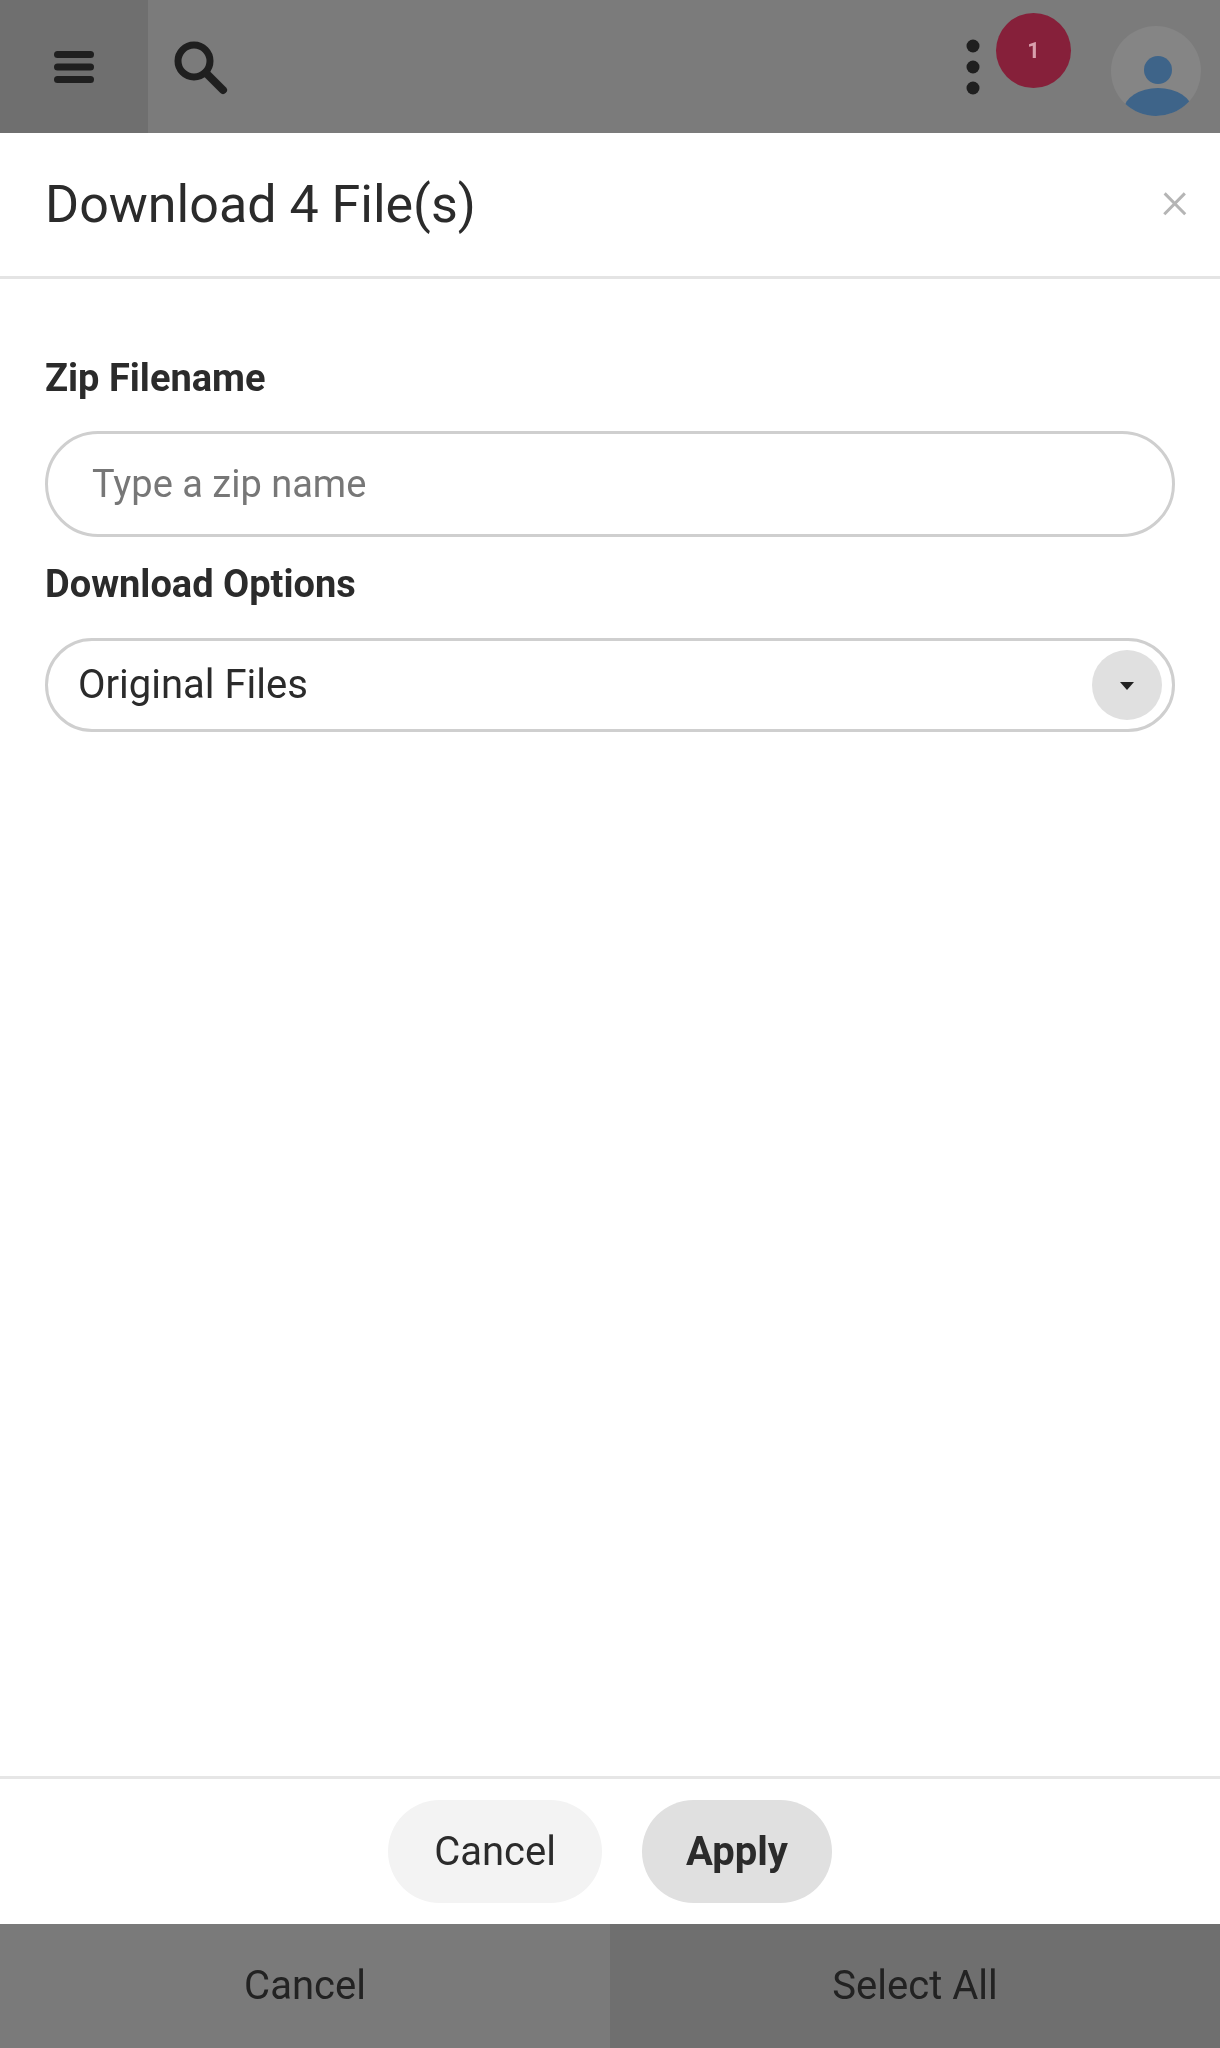 This screenshot has width=1220, height=2048. What do you see at coordinates (610, 685) in the screenshot?
I see `download-options-dropdown: Original Files` at bounding box center [610, 685].